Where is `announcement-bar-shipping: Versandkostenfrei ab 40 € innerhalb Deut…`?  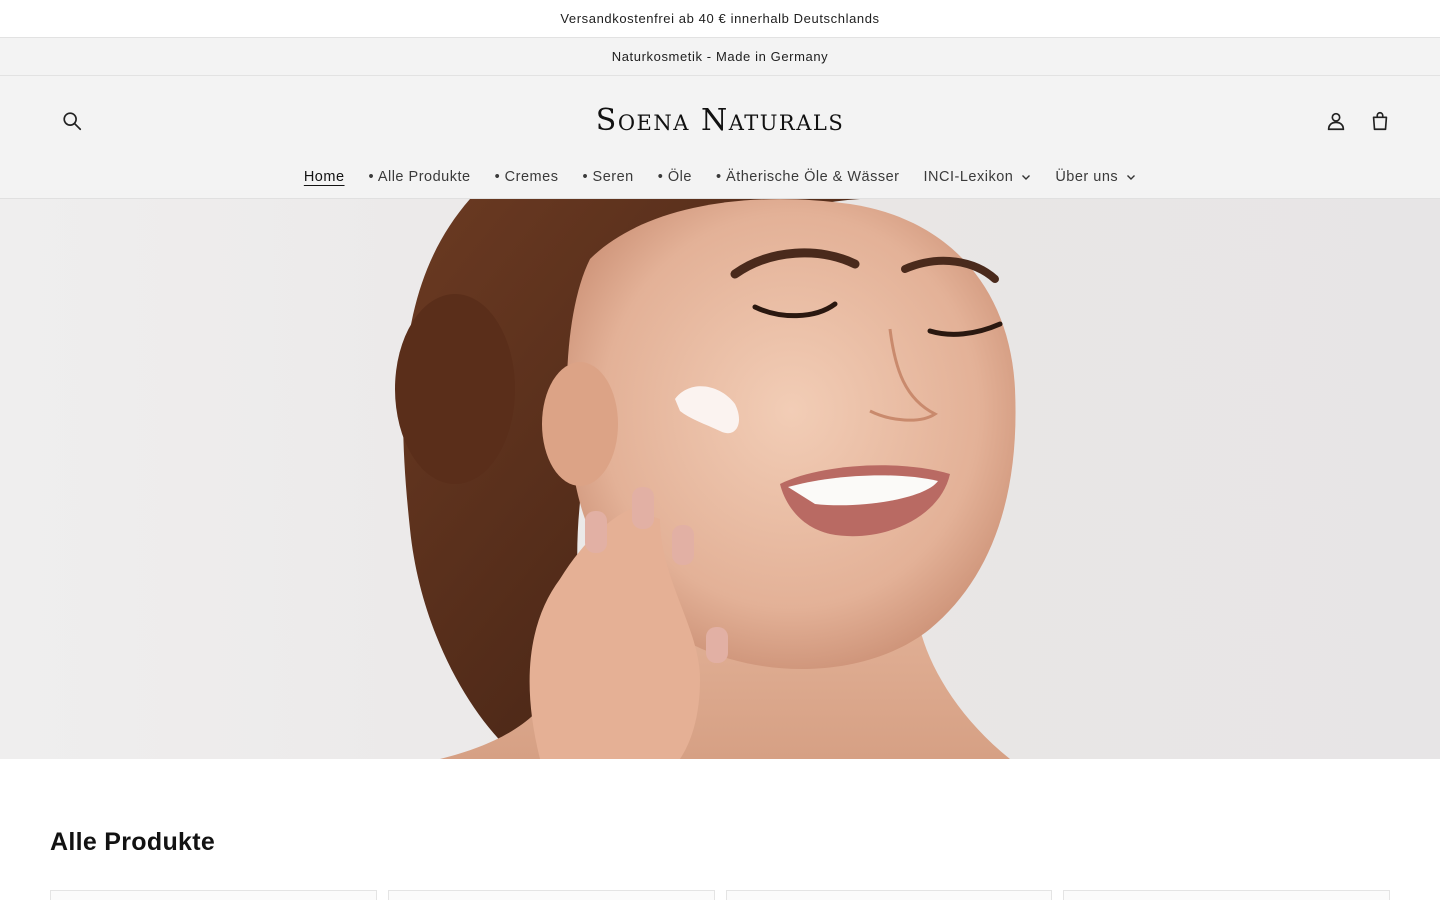
announcement-bar-shipping: Versandkostenfrei ab 40 € innerhalb Deut… is located at coordinates (720, 19).